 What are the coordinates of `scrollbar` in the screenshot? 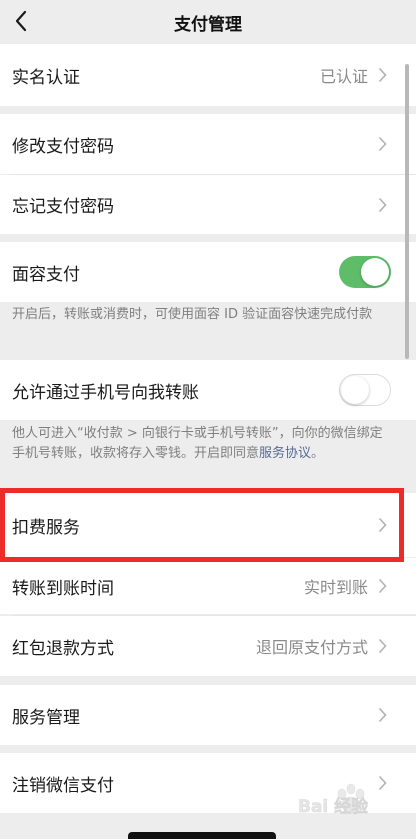 It's located at (407, 211).